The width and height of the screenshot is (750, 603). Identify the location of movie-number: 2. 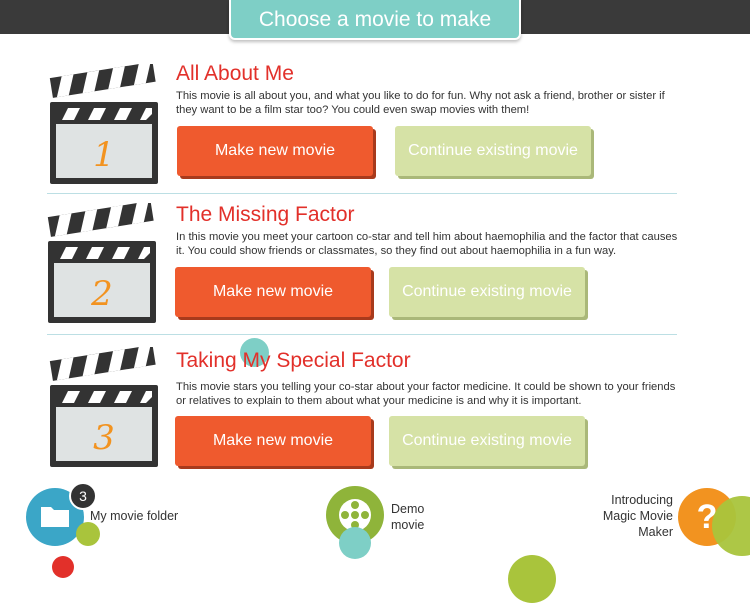
(101, 294).